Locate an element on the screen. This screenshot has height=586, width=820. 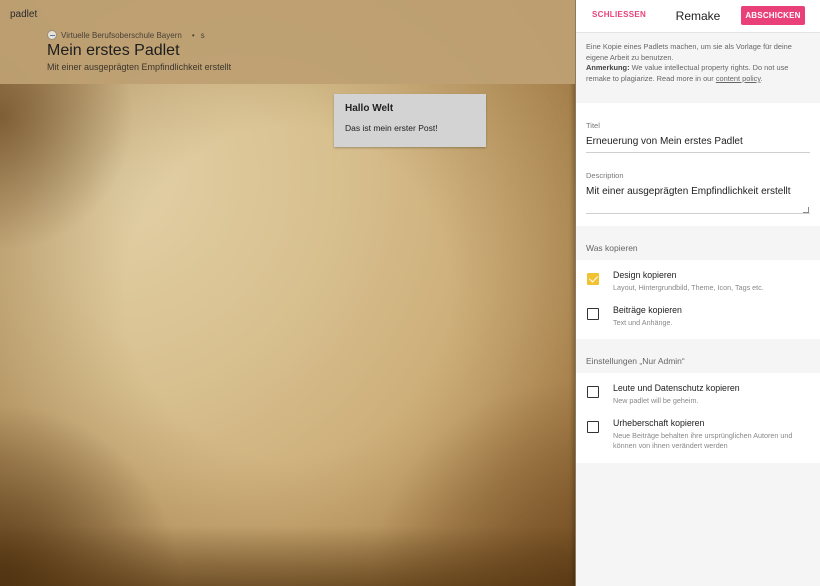
option-title: Leute und Datenschutz kopieren is located at coordinates (676, 388).